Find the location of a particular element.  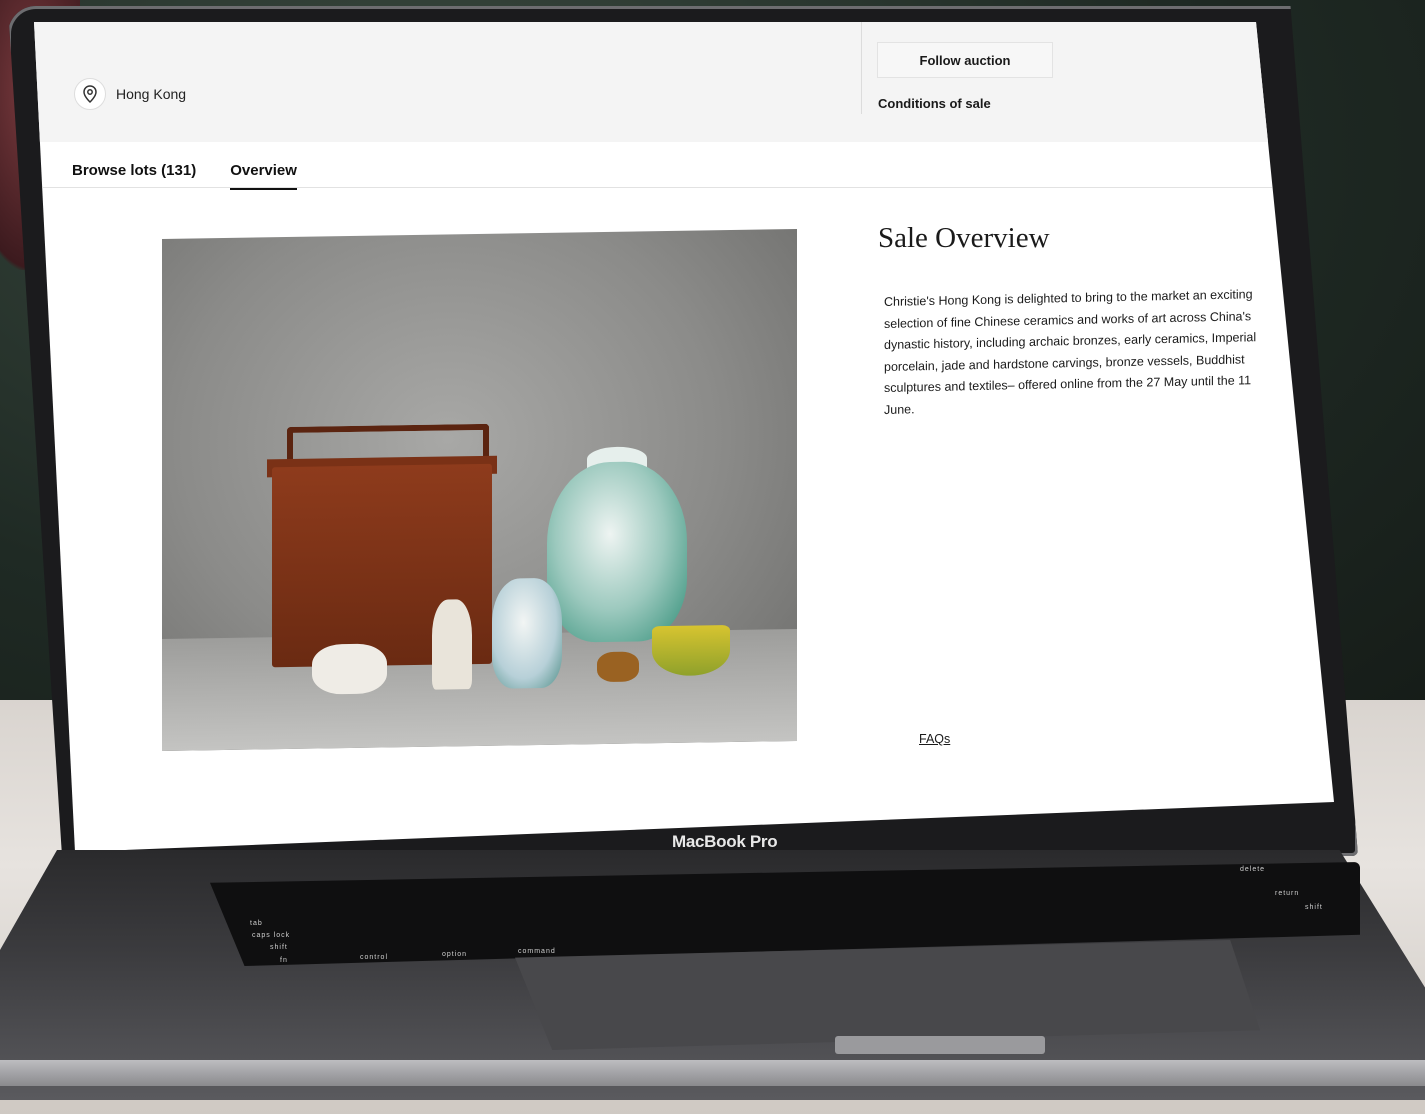

auction-tabs: Browse lots (131) Overview is located at coordinates (184, 176).